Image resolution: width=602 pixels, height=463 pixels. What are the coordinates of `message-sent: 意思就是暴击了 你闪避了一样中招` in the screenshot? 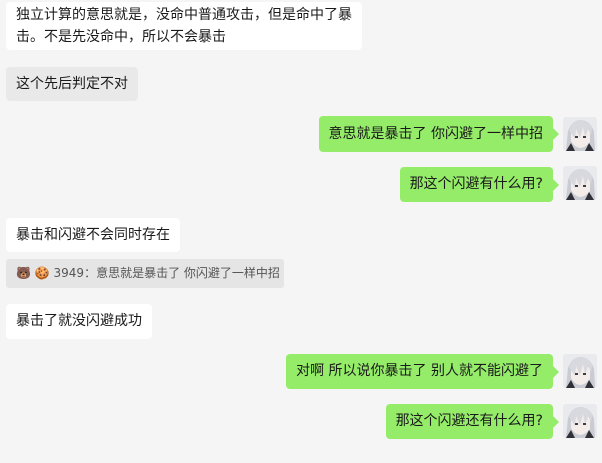 It's located at (435, 134).